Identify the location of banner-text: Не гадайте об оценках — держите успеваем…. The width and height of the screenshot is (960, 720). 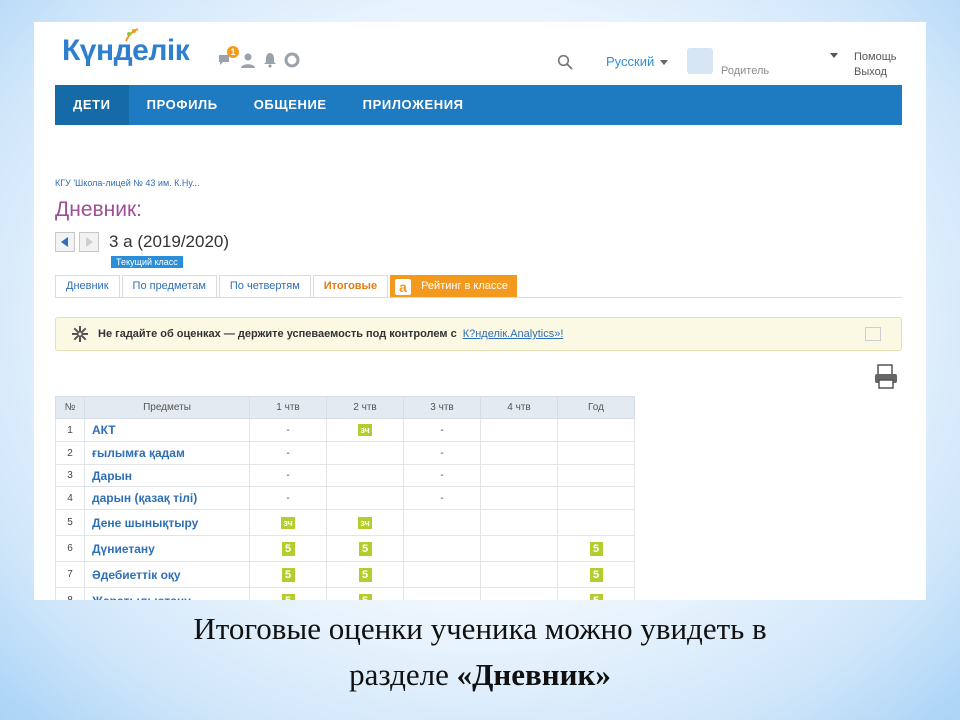
(330, 334).